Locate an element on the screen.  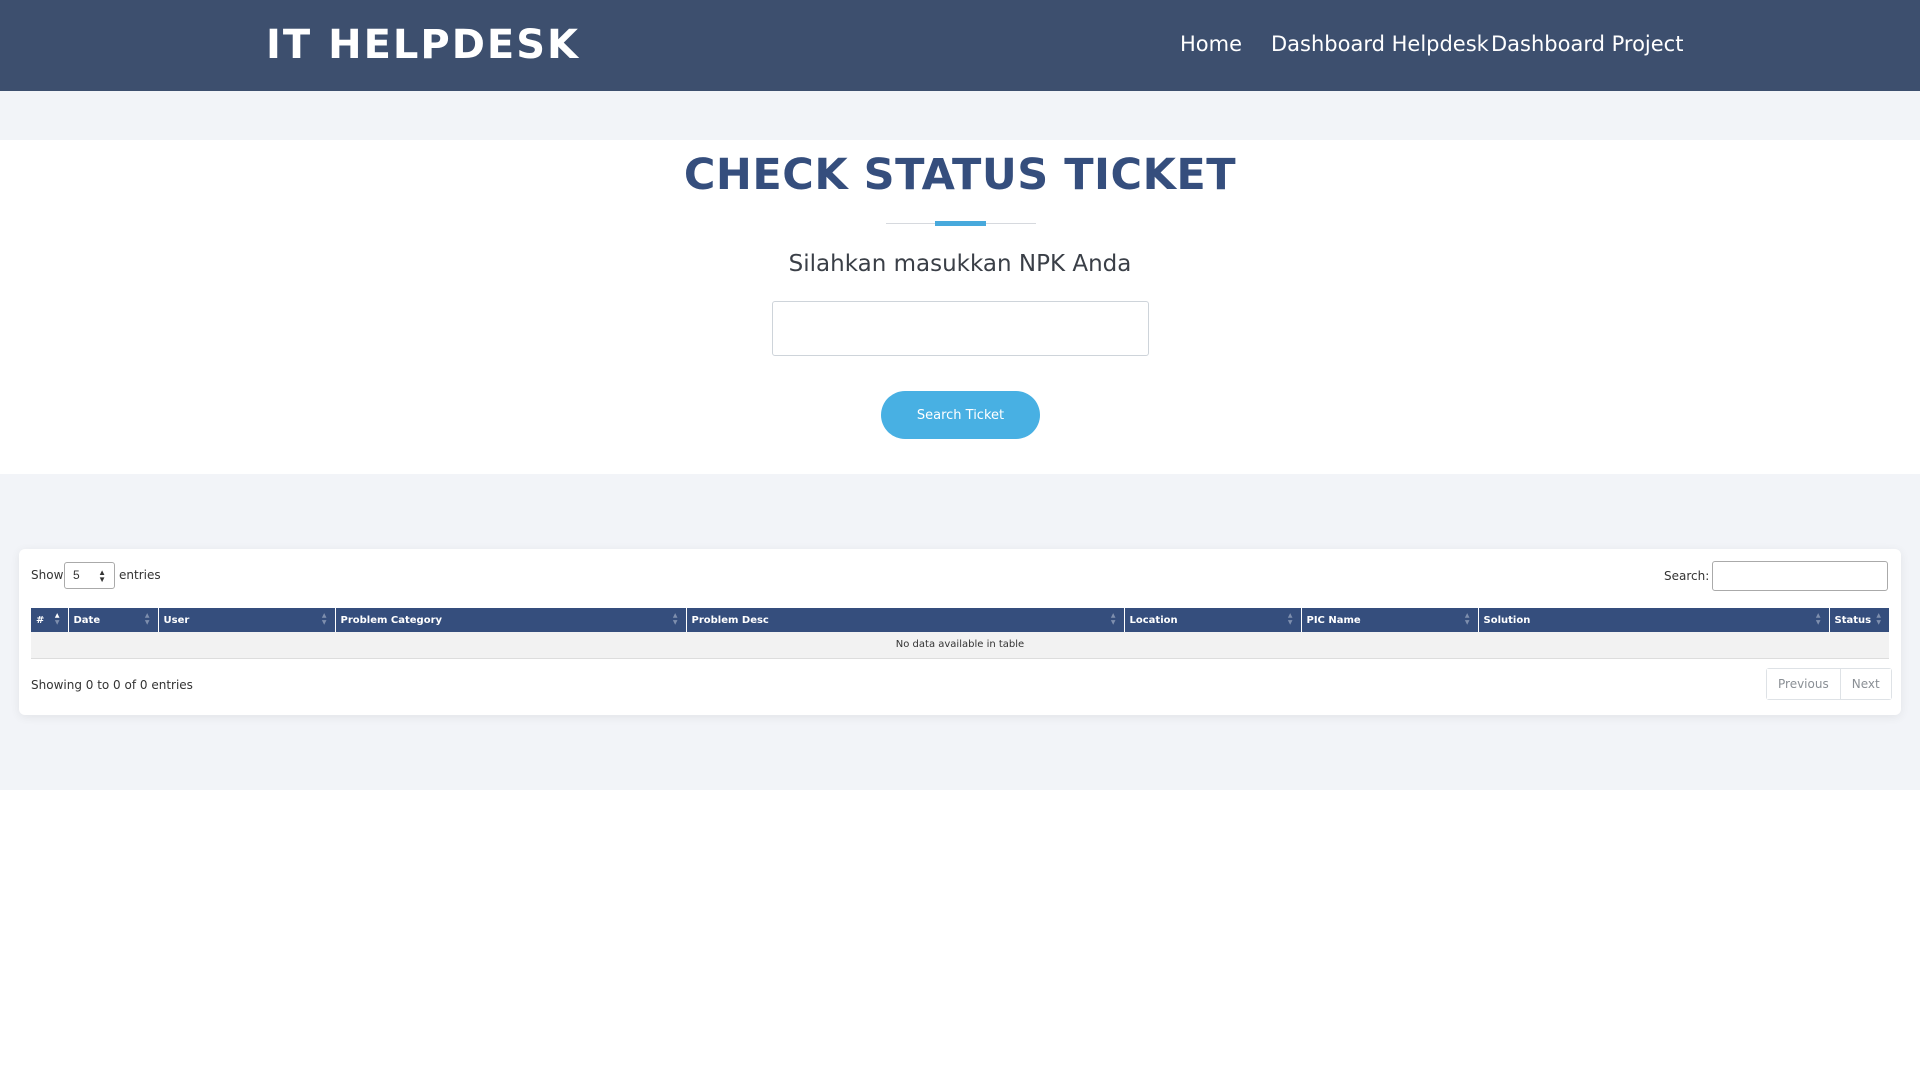
background-band is located at coordinates (960, 115).